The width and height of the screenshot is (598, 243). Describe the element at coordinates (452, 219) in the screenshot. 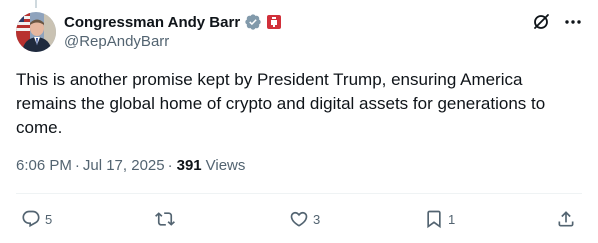

I see `bookmark-count: 1` at that location.